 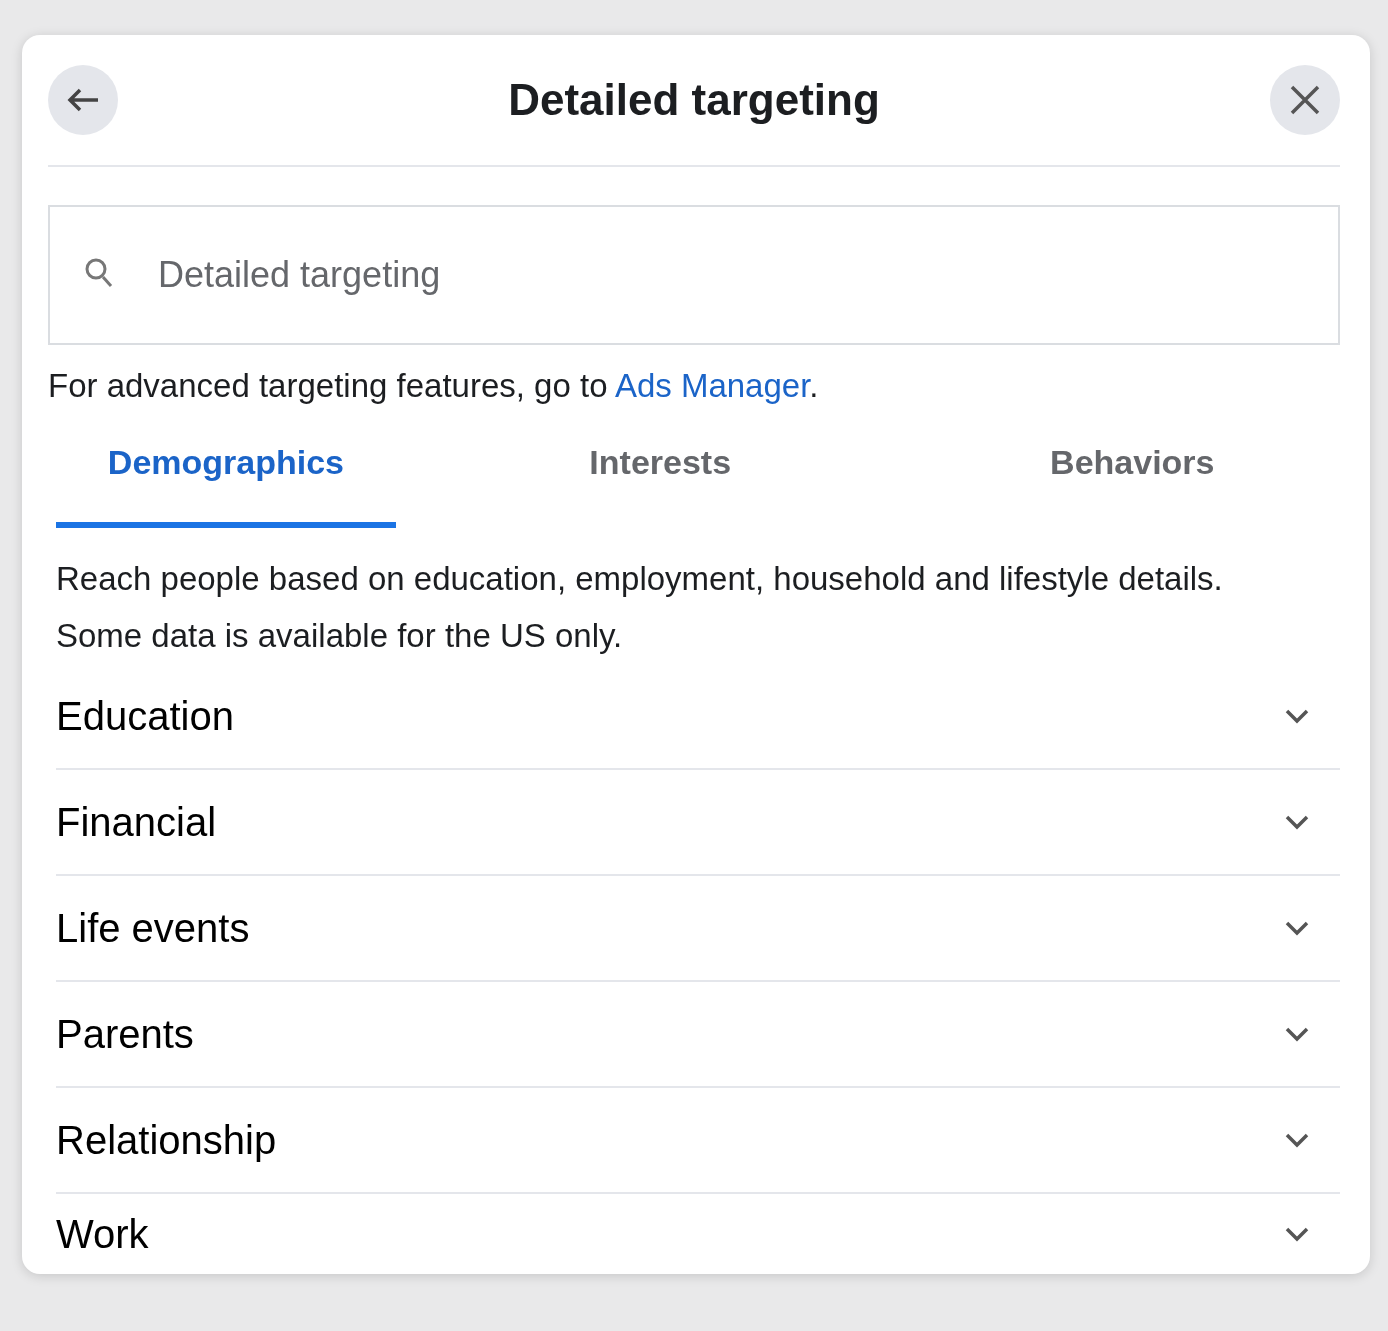 What do you see at coordinates (694, 99) in the screenshot?
I see `dialog-title: Detailed targeting` at bounding box center [694, 99].